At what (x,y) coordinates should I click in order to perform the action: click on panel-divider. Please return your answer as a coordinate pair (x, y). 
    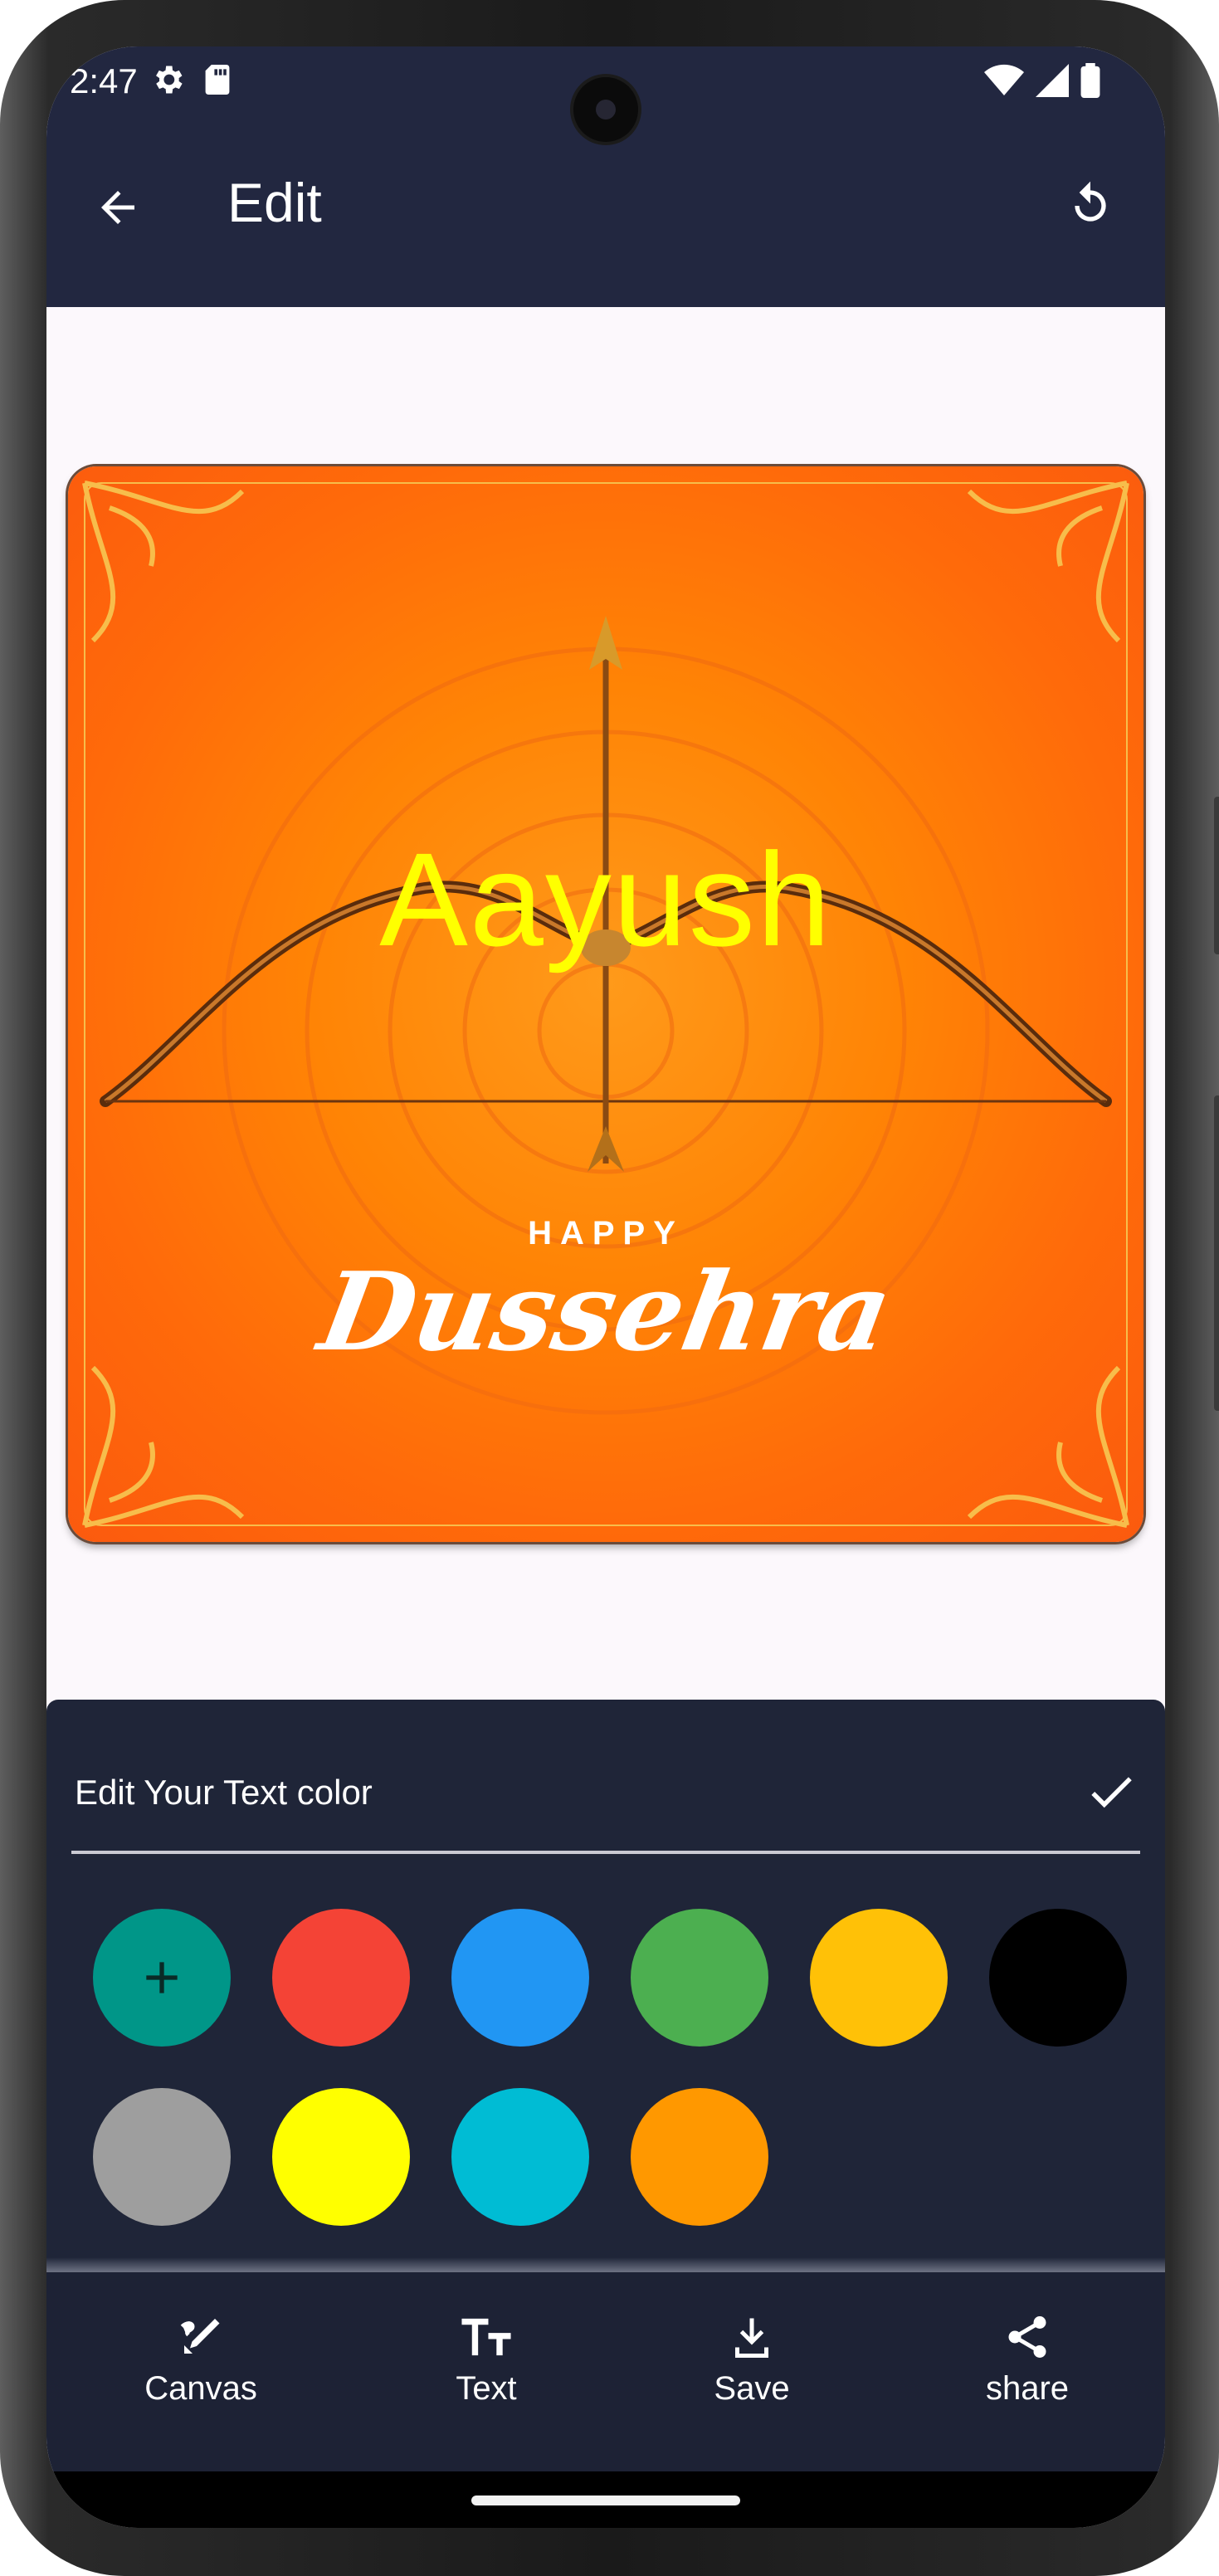
    Looking at the image, I should click on (606, 1853).